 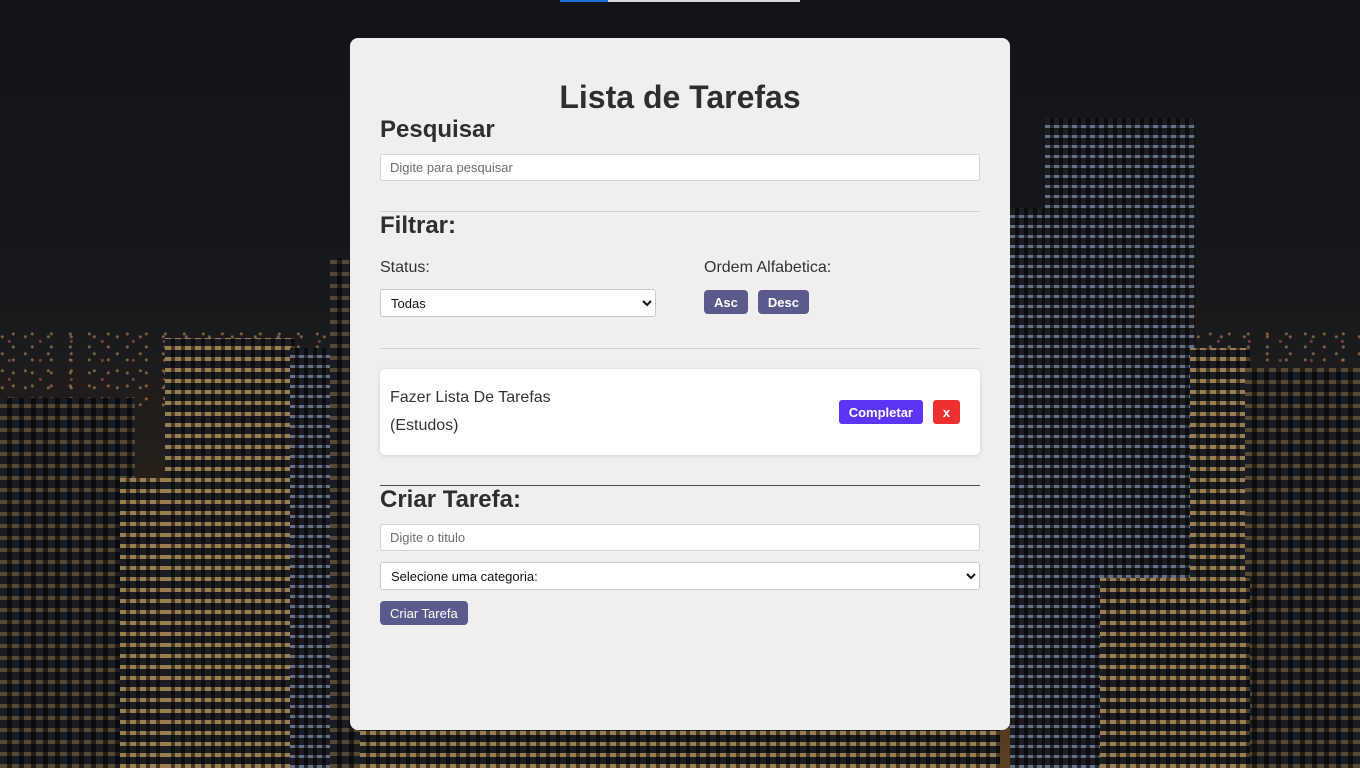 I want to click on todo-title: Fazer Lista De Tarefas, so click(x=470, y=397).